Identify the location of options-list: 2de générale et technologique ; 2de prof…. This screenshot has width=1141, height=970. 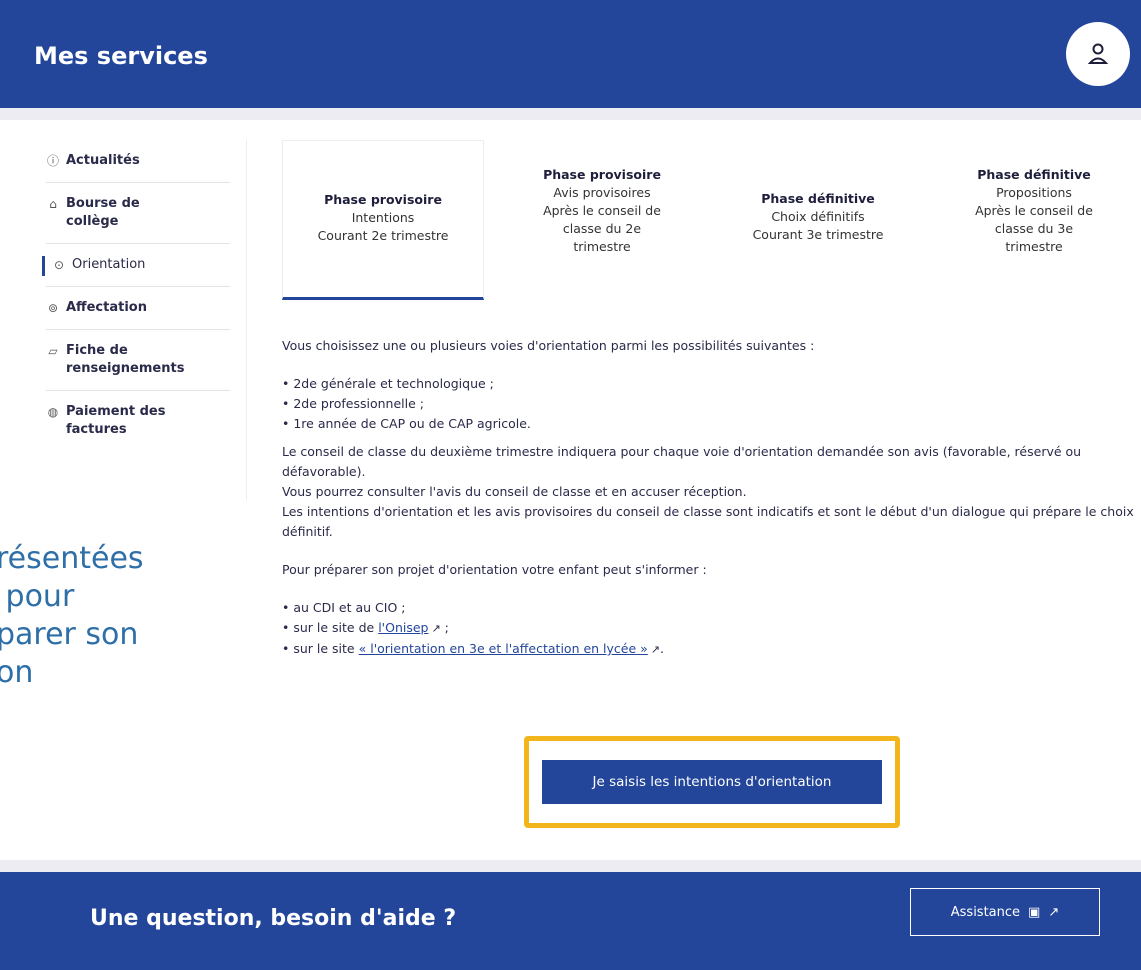
(711, 404).